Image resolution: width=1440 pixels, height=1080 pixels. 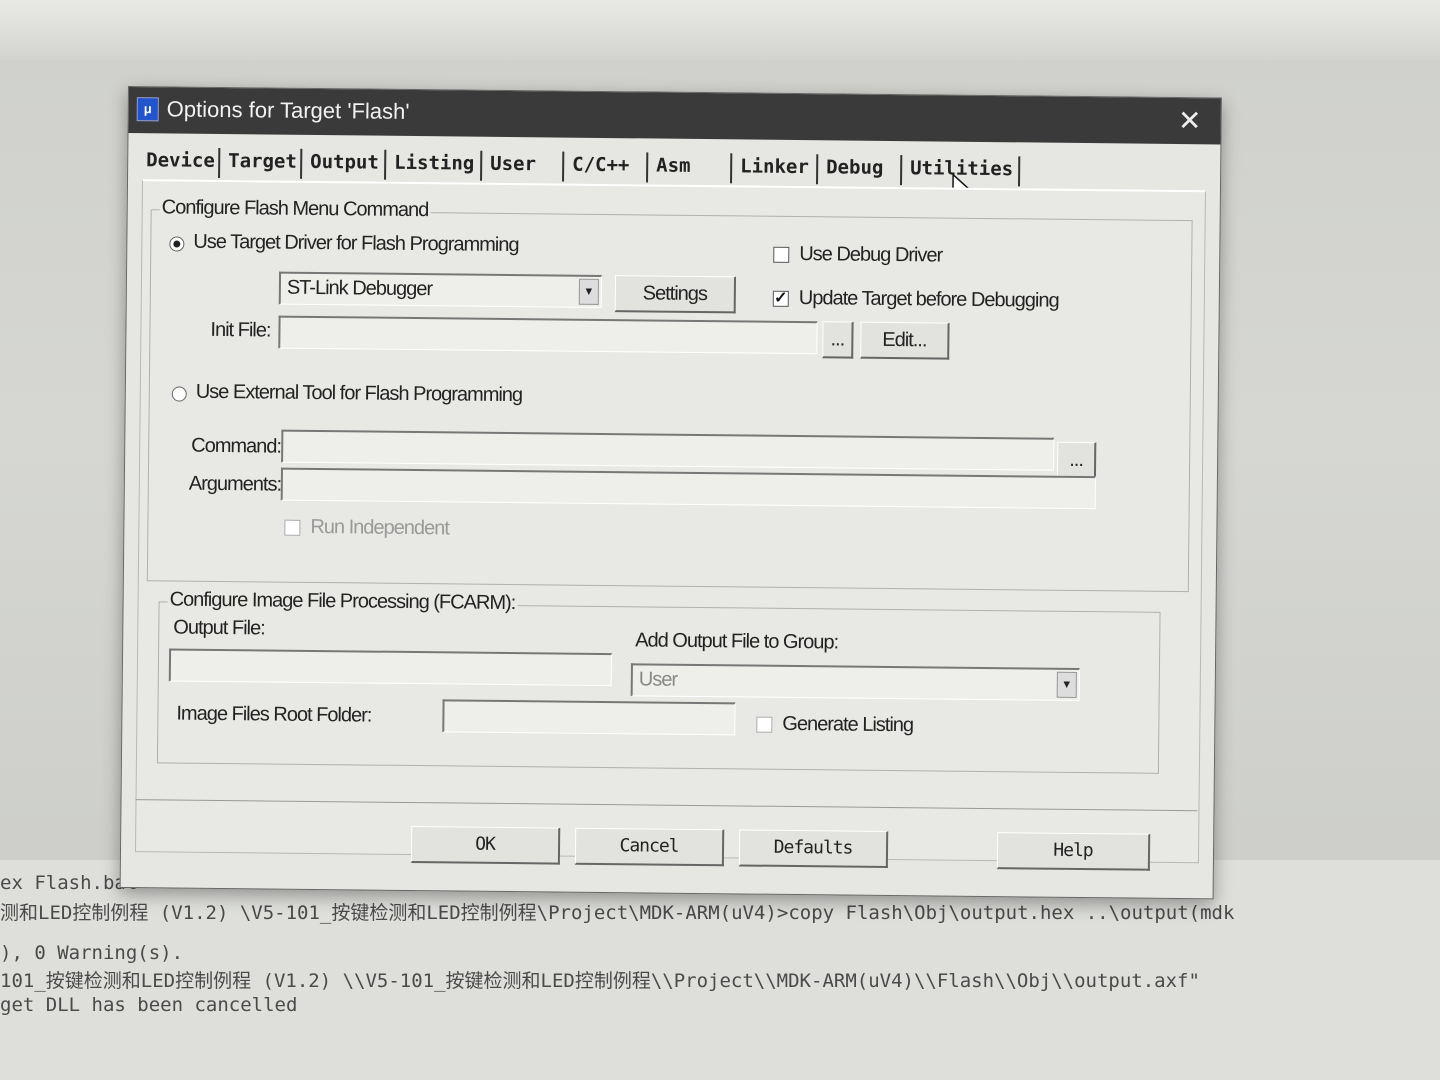 I want to click on settings-button: Settings, so click(x=675, y=294).